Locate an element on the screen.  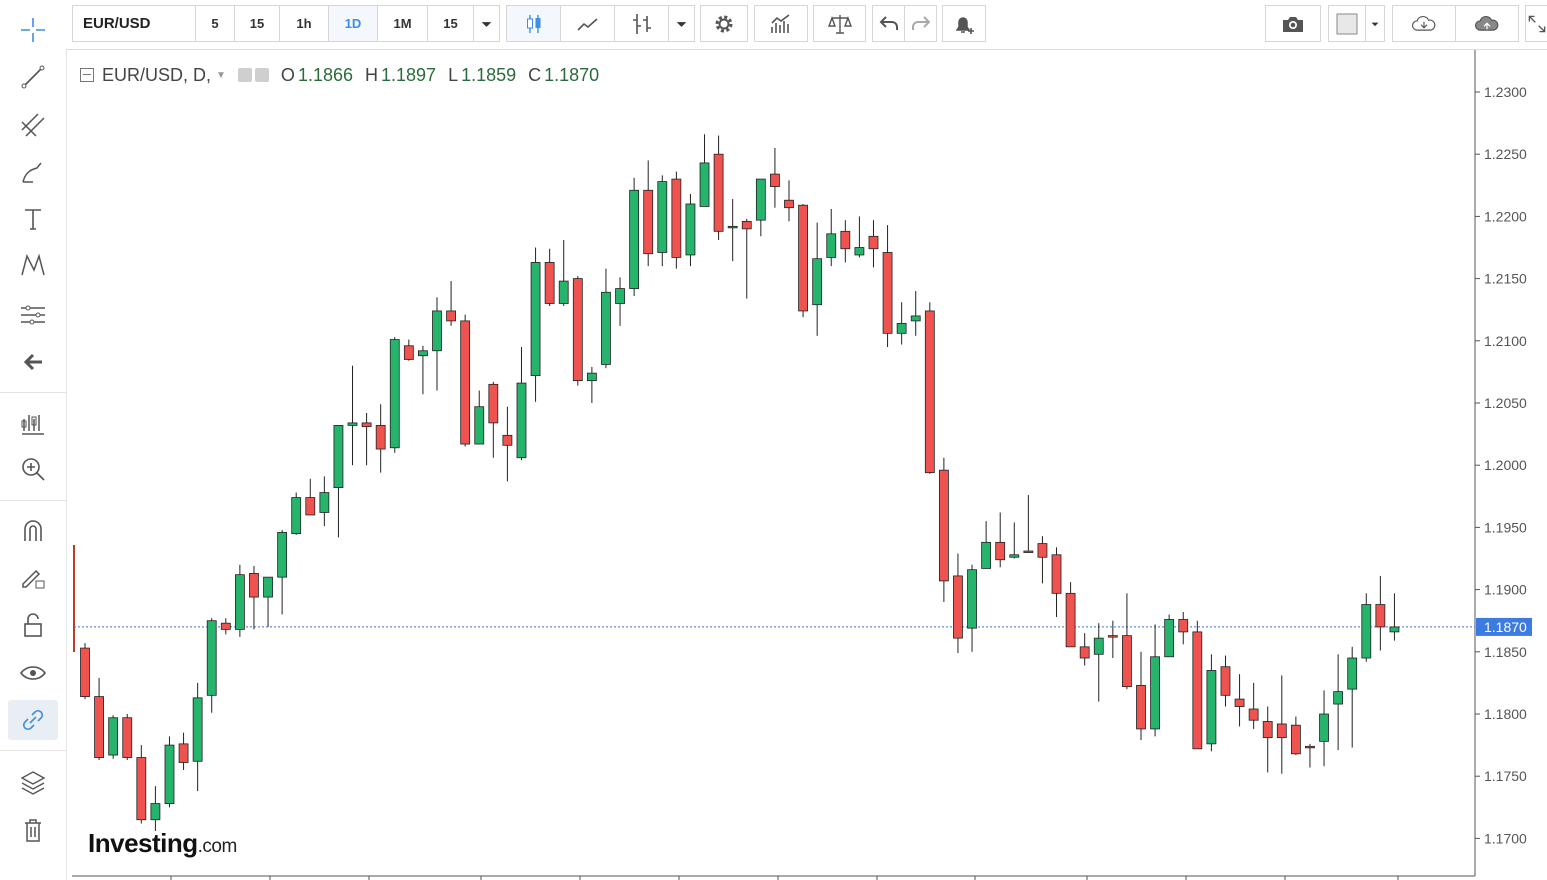
zoom-in-tool is located at coordinates (33, 469).